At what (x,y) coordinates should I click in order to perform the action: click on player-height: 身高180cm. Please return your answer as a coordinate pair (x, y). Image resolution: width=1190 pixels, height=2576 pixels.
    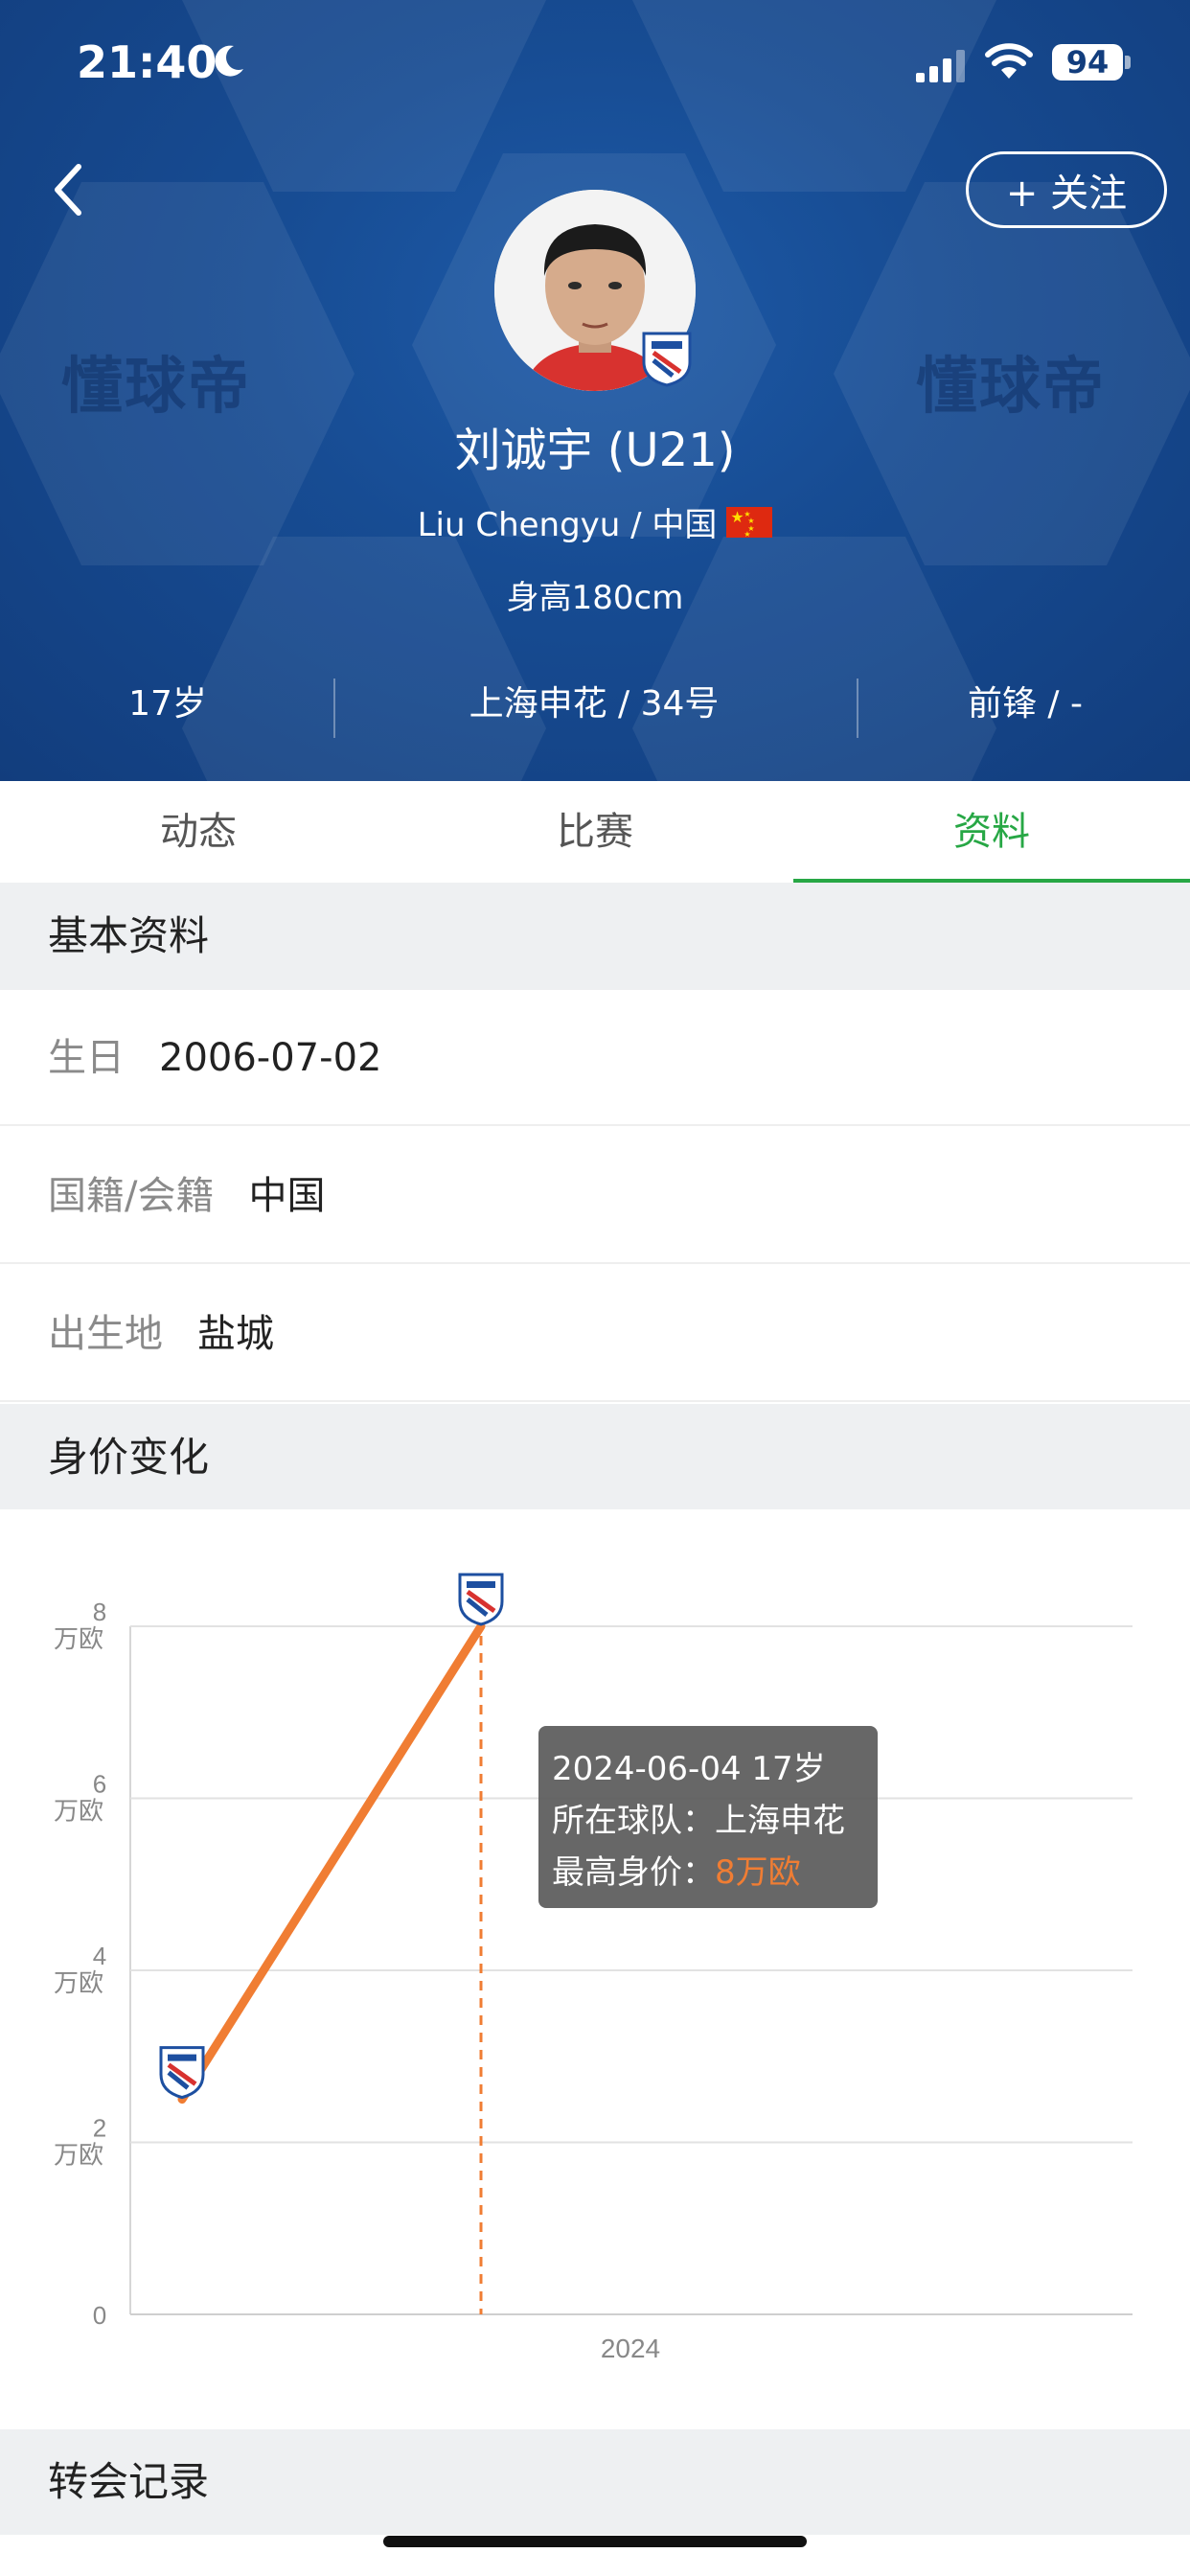
    Looking at the image, I should click on (595, 598).